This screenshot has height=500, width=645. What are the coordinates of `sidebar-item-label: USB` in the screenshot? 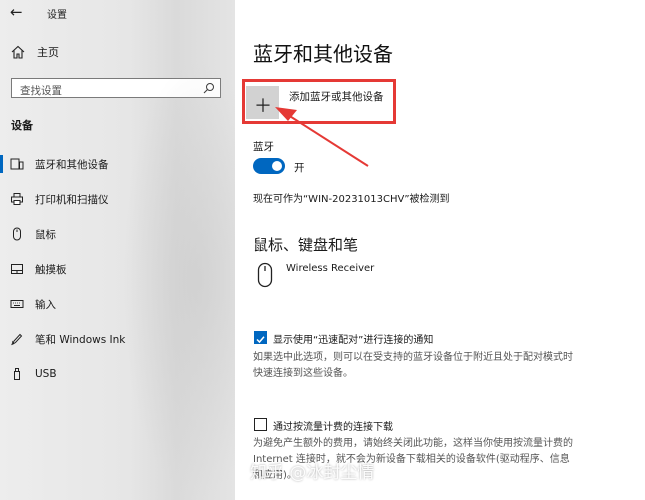 It's located at (46, 374).